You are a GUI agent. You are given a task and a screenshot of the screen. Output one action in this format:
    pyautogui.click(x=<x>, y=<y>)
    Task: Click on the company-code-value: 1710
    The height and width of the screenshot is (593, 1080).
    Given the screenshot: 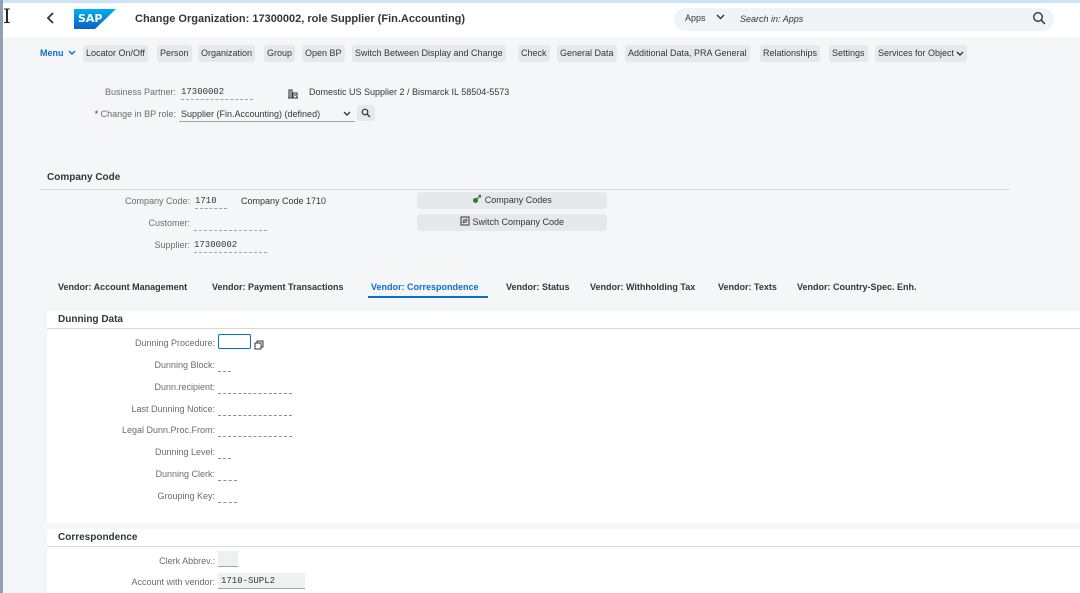 What is the action you would take?
    pyautogui.click(x=211, y=202)
    